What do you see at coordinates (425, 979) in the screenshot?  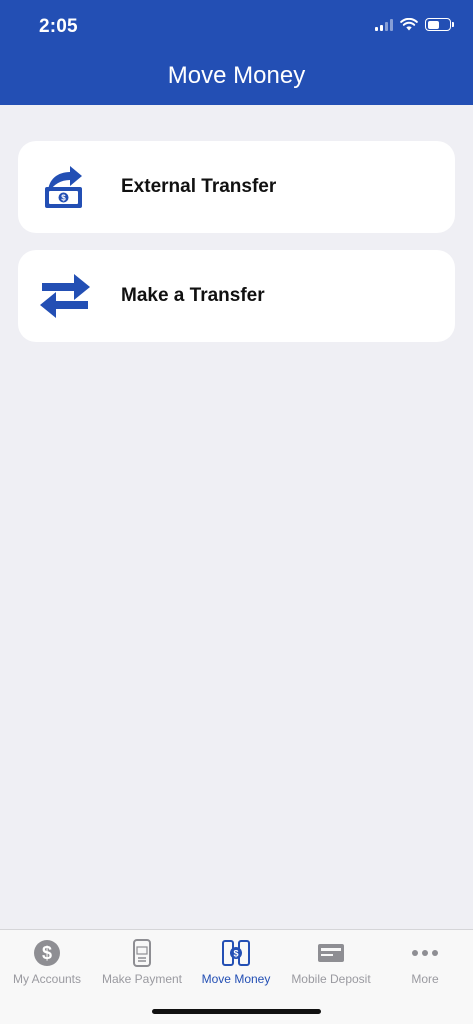 I see `tab-label: More` at bounding box center [425, 979].